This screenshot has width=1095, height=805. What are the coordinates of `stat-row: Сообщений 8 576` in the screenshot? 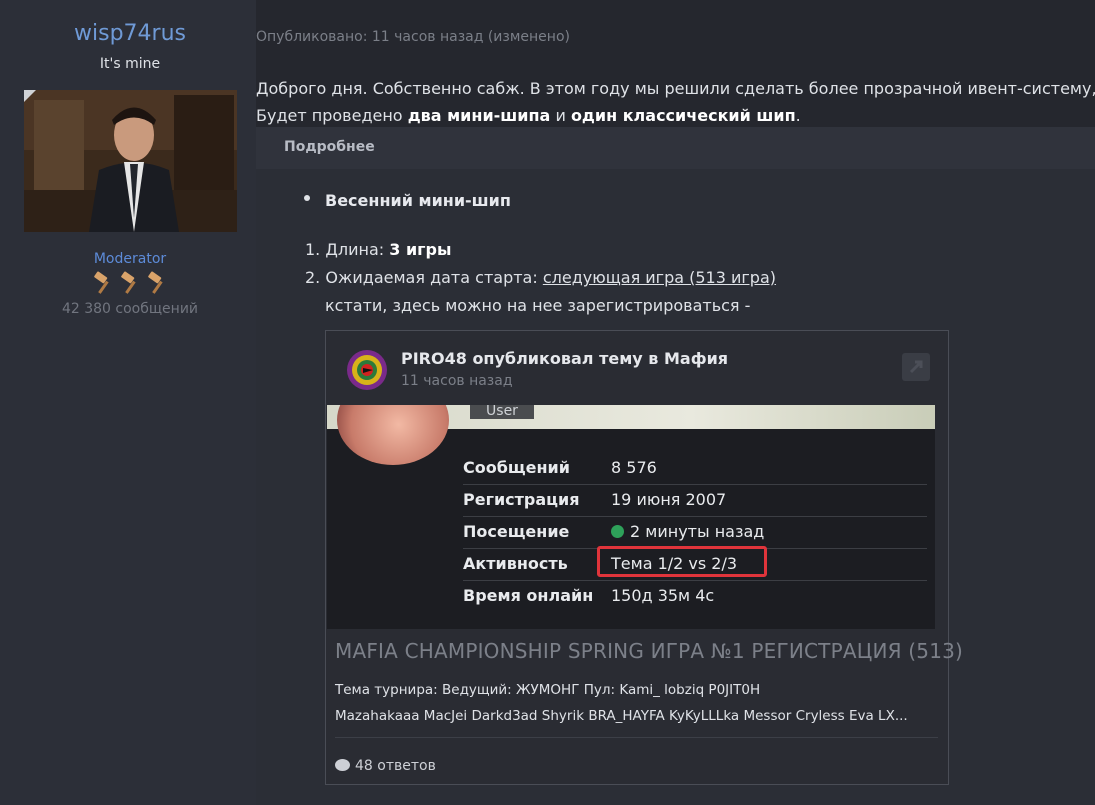 It's located at (695, 468).